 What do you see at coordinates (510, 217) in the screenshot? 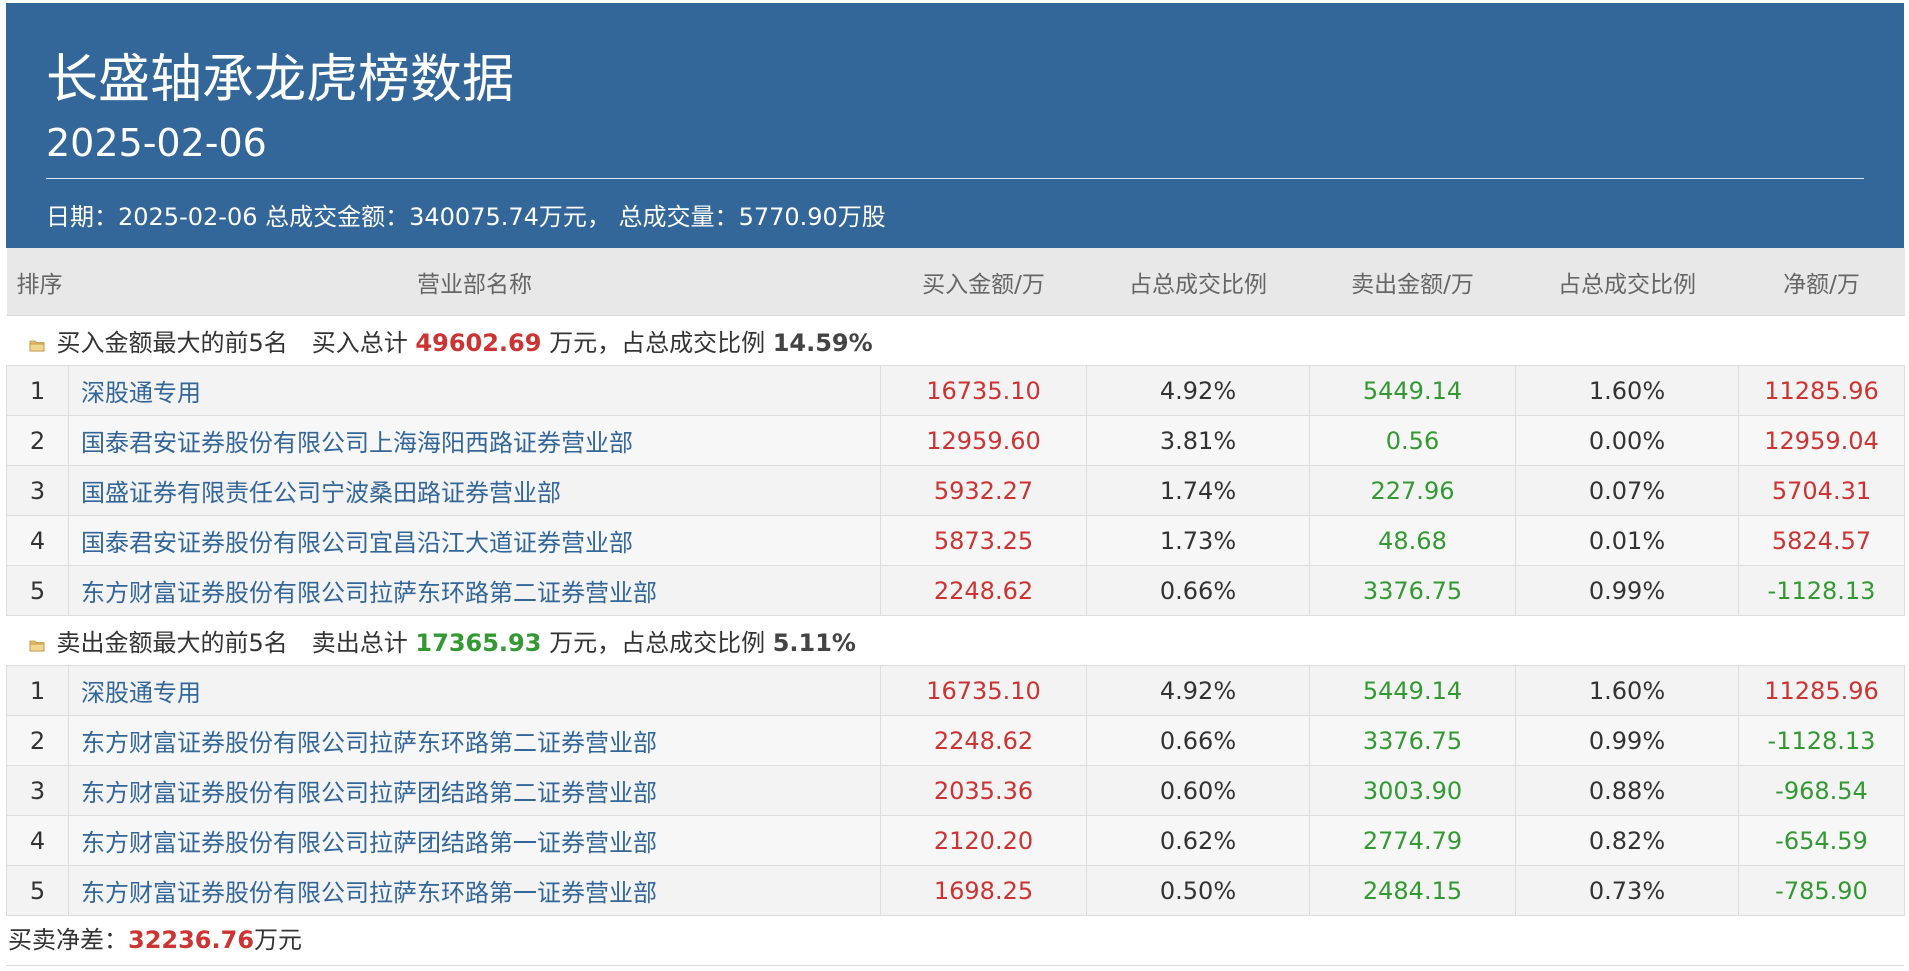
I see `summary-amount: 340075.74万元，` at bounding box center [510, 217].